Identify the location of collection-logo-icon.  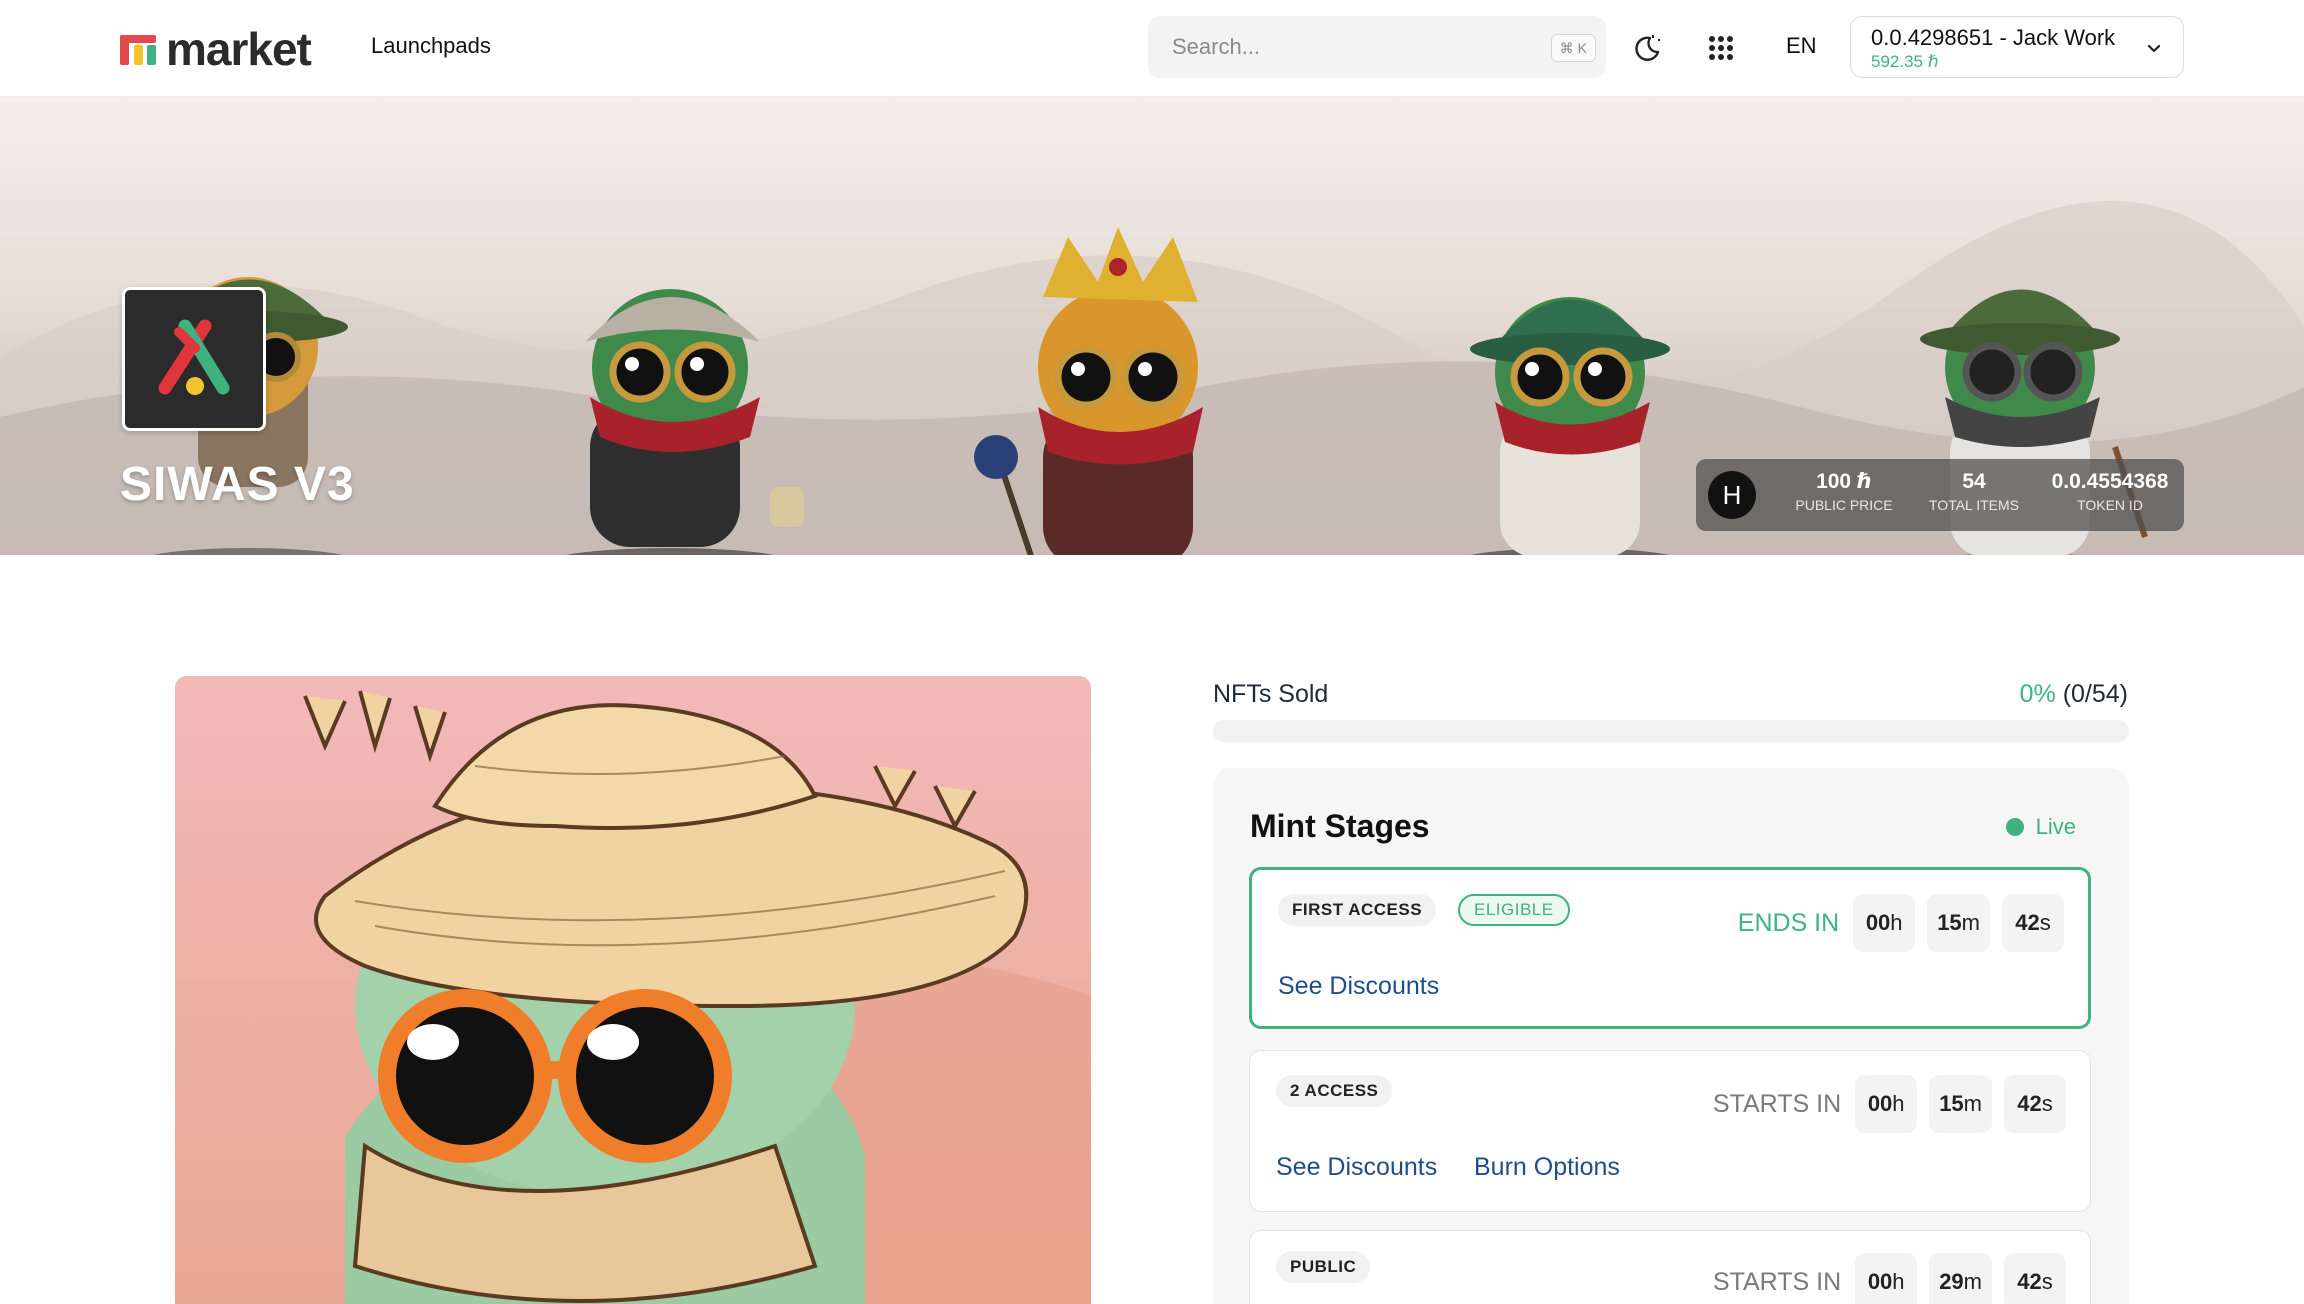
(194, 357).